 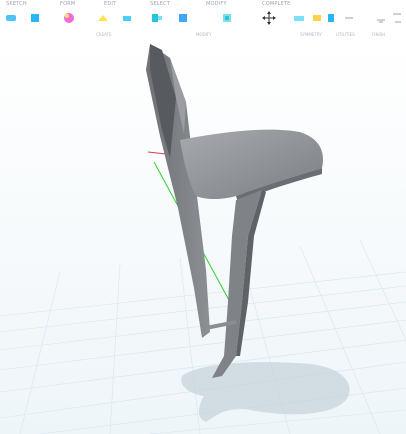 What do you see at coordinates (110, 4) in the screenshot?
I see `menu-edit: EDIT` at bounding box center [110, 4].